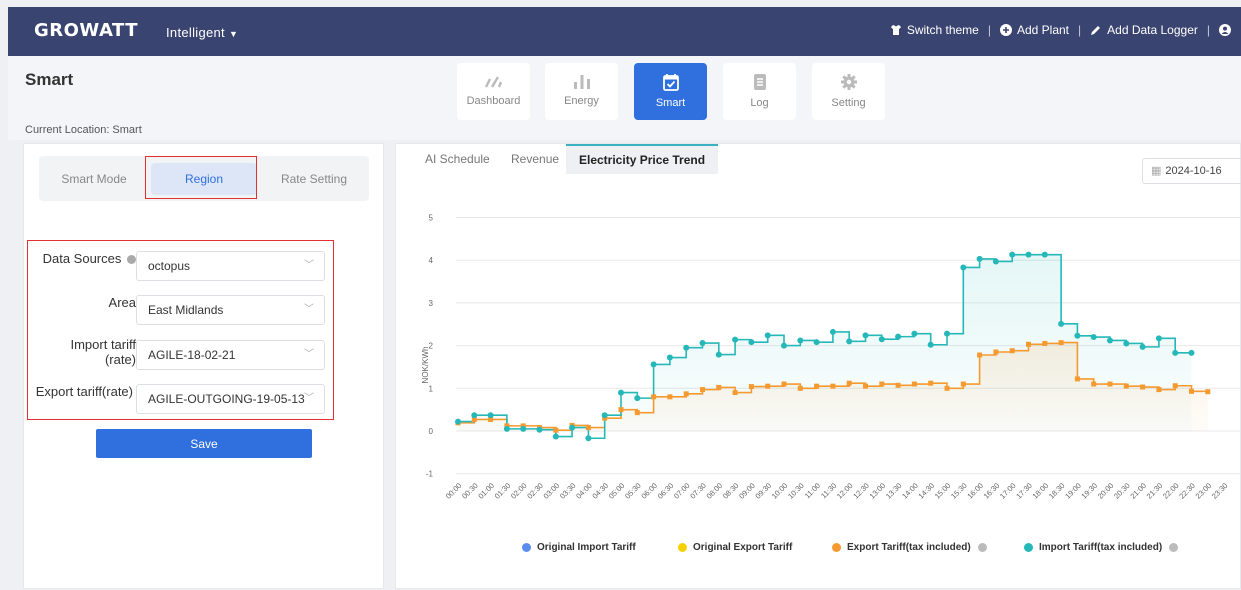 The width and height of the screenshot is (1241, 590). I want to click on switch-theme-button: Switch theme, so click(934, 30).